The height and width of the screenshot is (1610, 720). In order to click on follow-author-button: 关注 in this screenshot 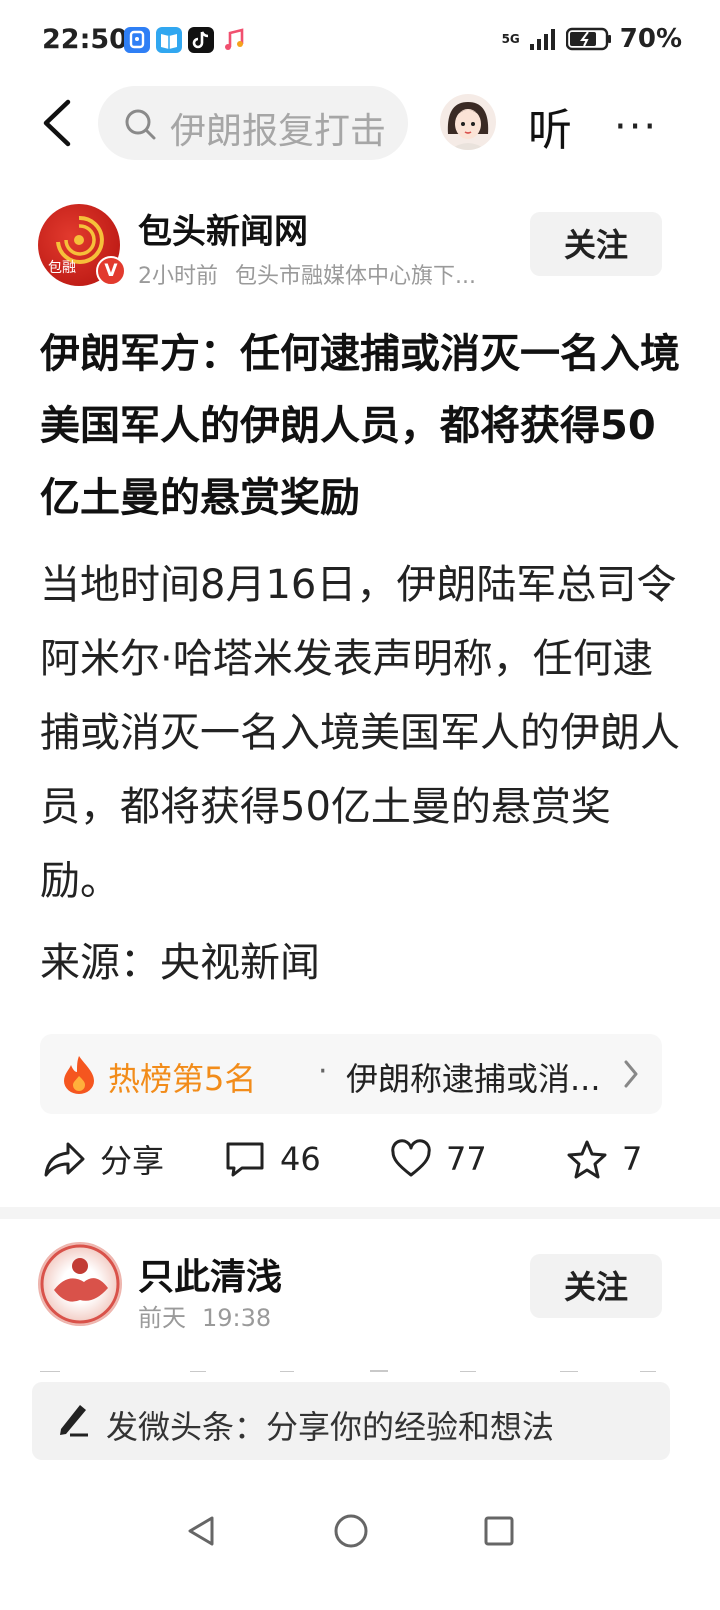, I will do `click(596, 244)`.